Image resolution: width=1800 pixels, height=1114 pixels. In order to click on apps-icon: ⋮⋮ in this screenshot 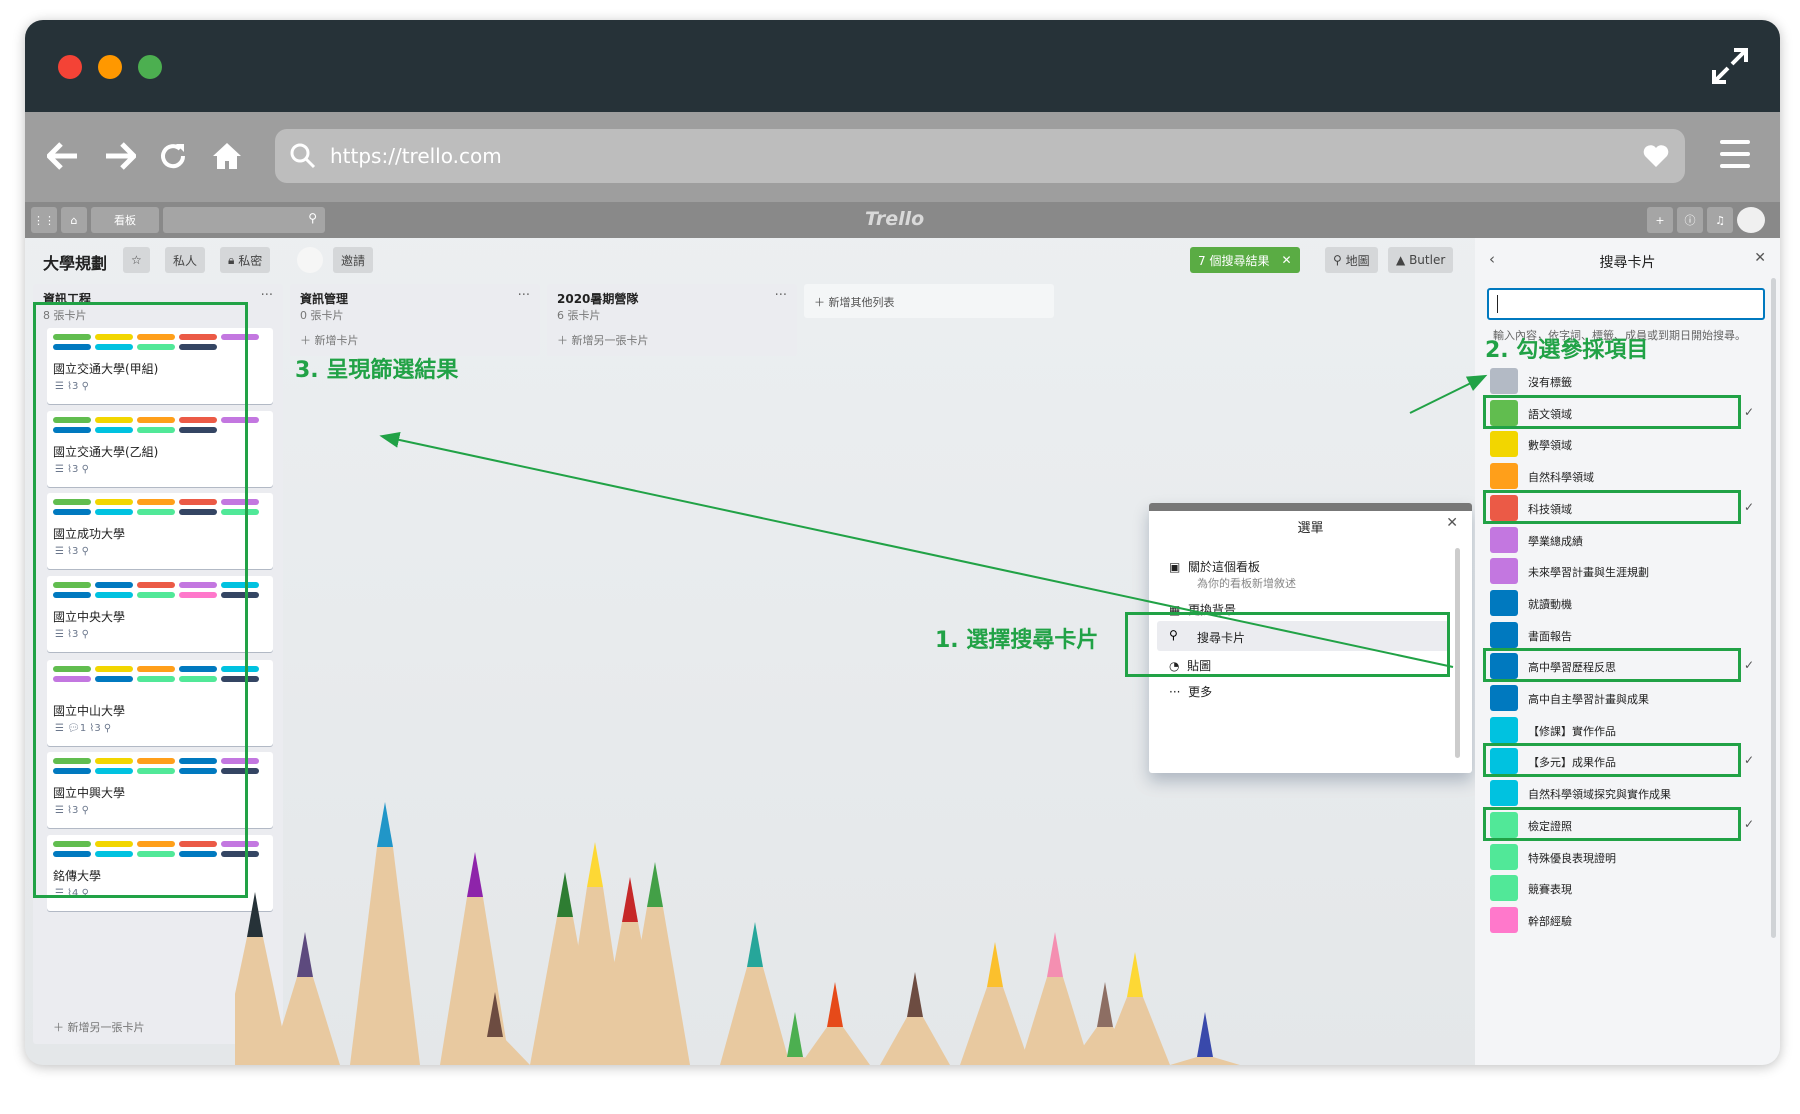, I will do `click(44, 220)`.